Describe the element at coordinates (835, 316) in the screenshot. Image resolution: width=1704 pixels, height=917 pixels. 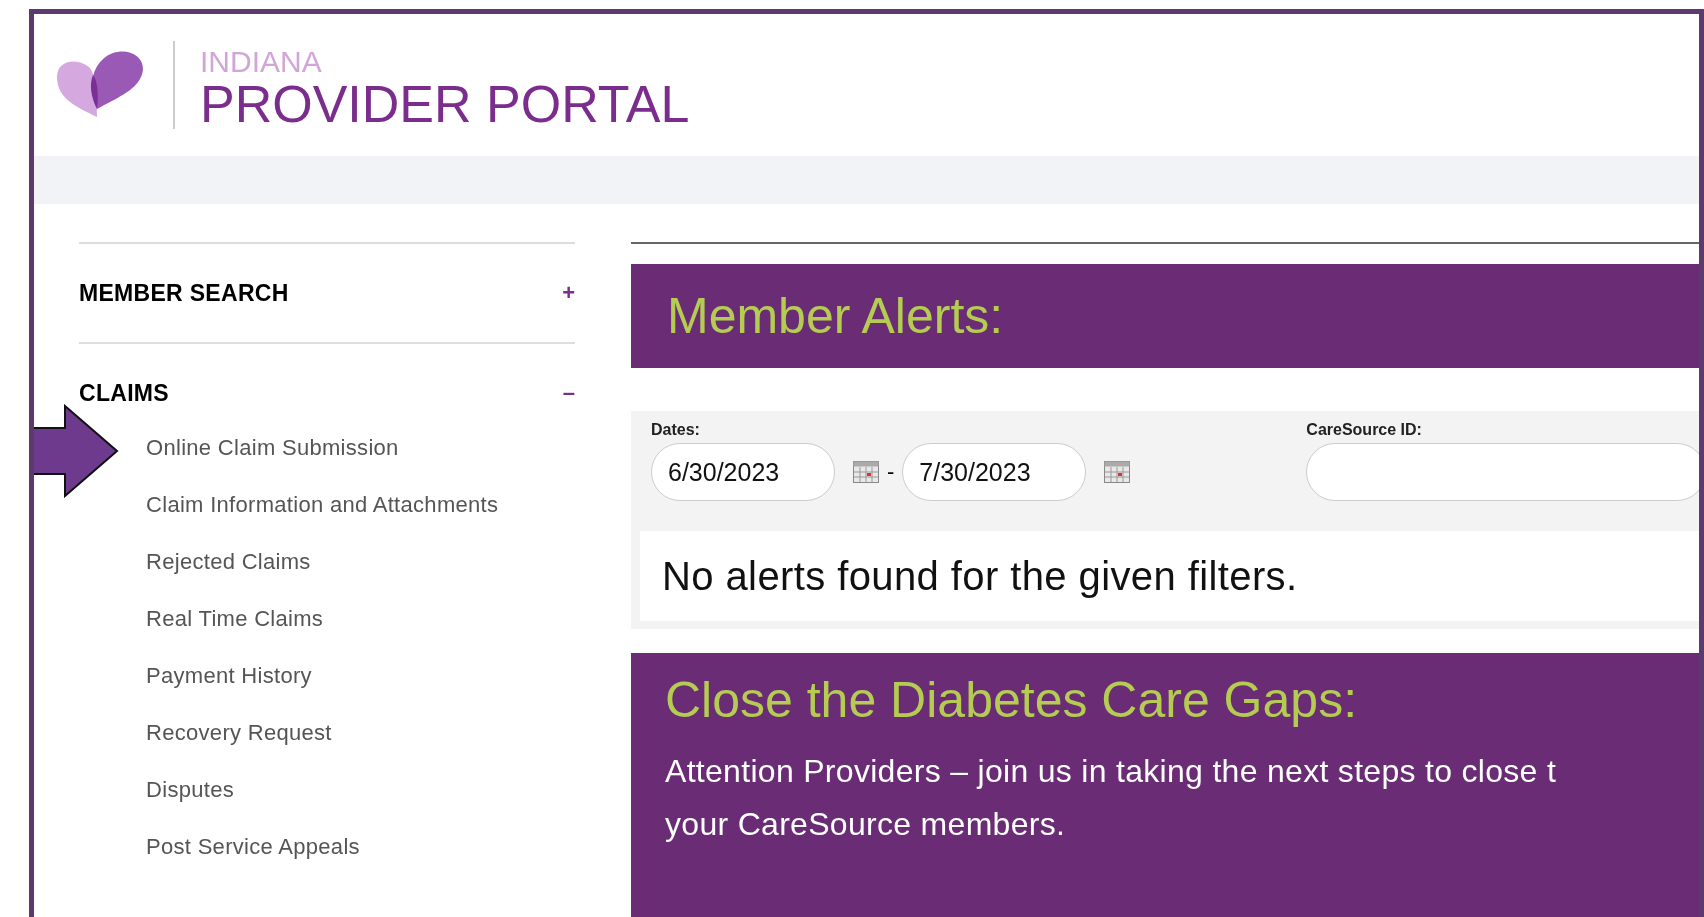
I see `banner-title: Member Alerts:` at that location.